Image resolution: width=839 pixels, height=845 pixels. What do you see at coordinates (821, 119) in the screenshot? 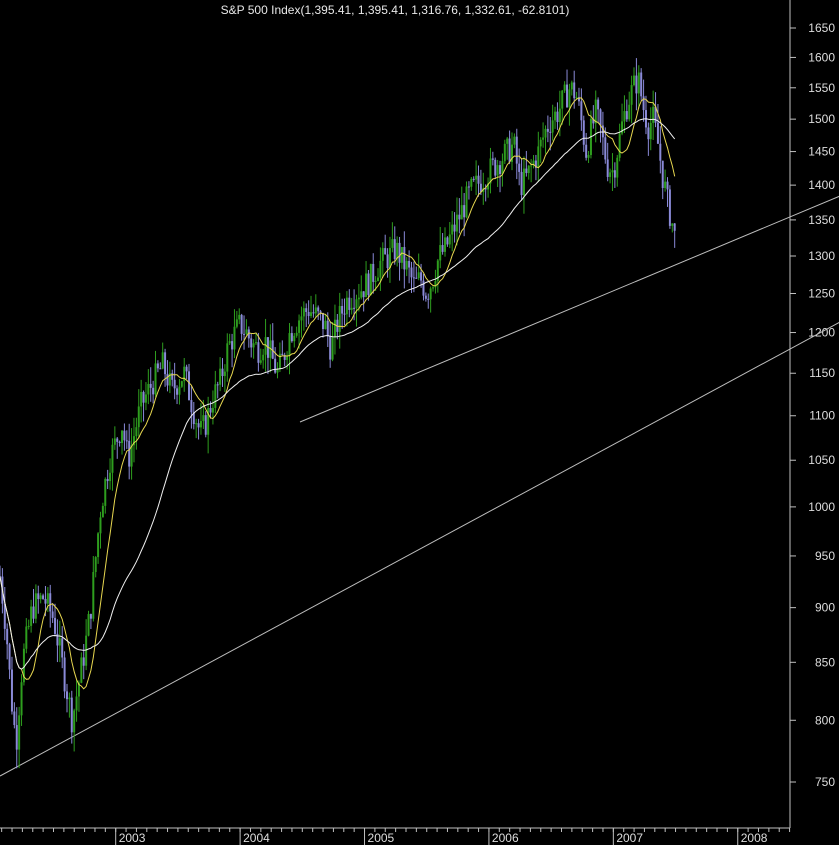
I see `y-tick-label: 1500` at bounding box center [821, 119].